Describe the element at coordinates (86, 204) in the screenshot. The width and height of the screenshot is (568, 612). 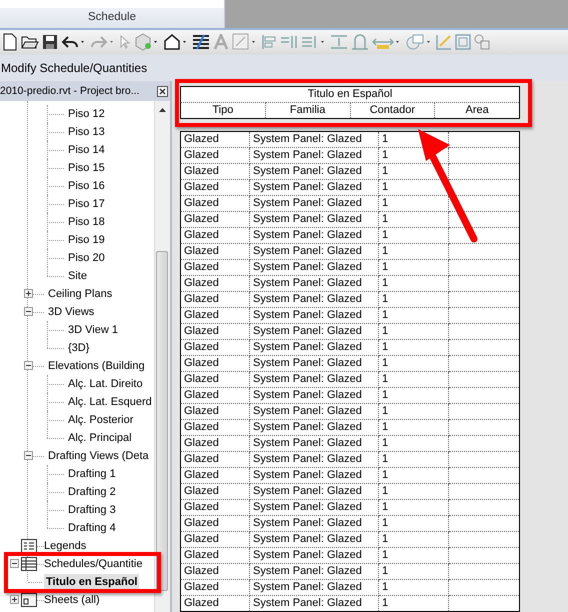
I see `tree-item: Piso 17` at that location.